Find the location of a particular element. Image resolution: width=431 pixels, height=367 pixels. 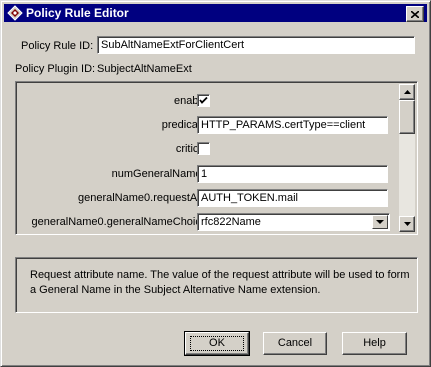

chevron-down-icon is located at coordinates (380, 221).